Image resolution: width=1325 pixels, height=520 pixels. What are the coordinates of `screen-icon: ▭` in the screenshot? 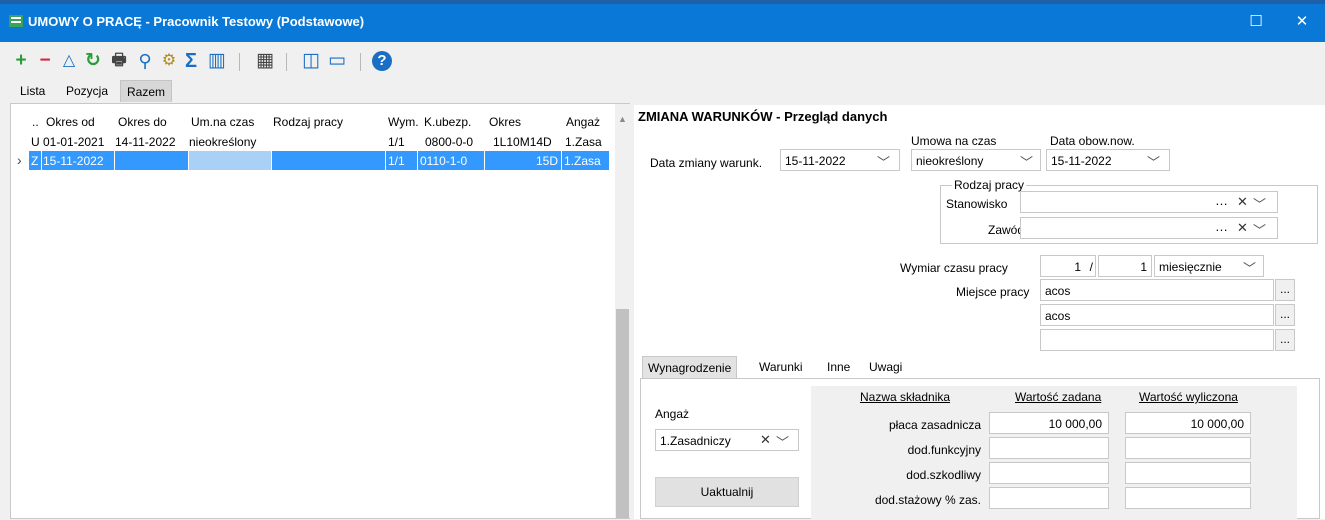 It's located at (337, 61).